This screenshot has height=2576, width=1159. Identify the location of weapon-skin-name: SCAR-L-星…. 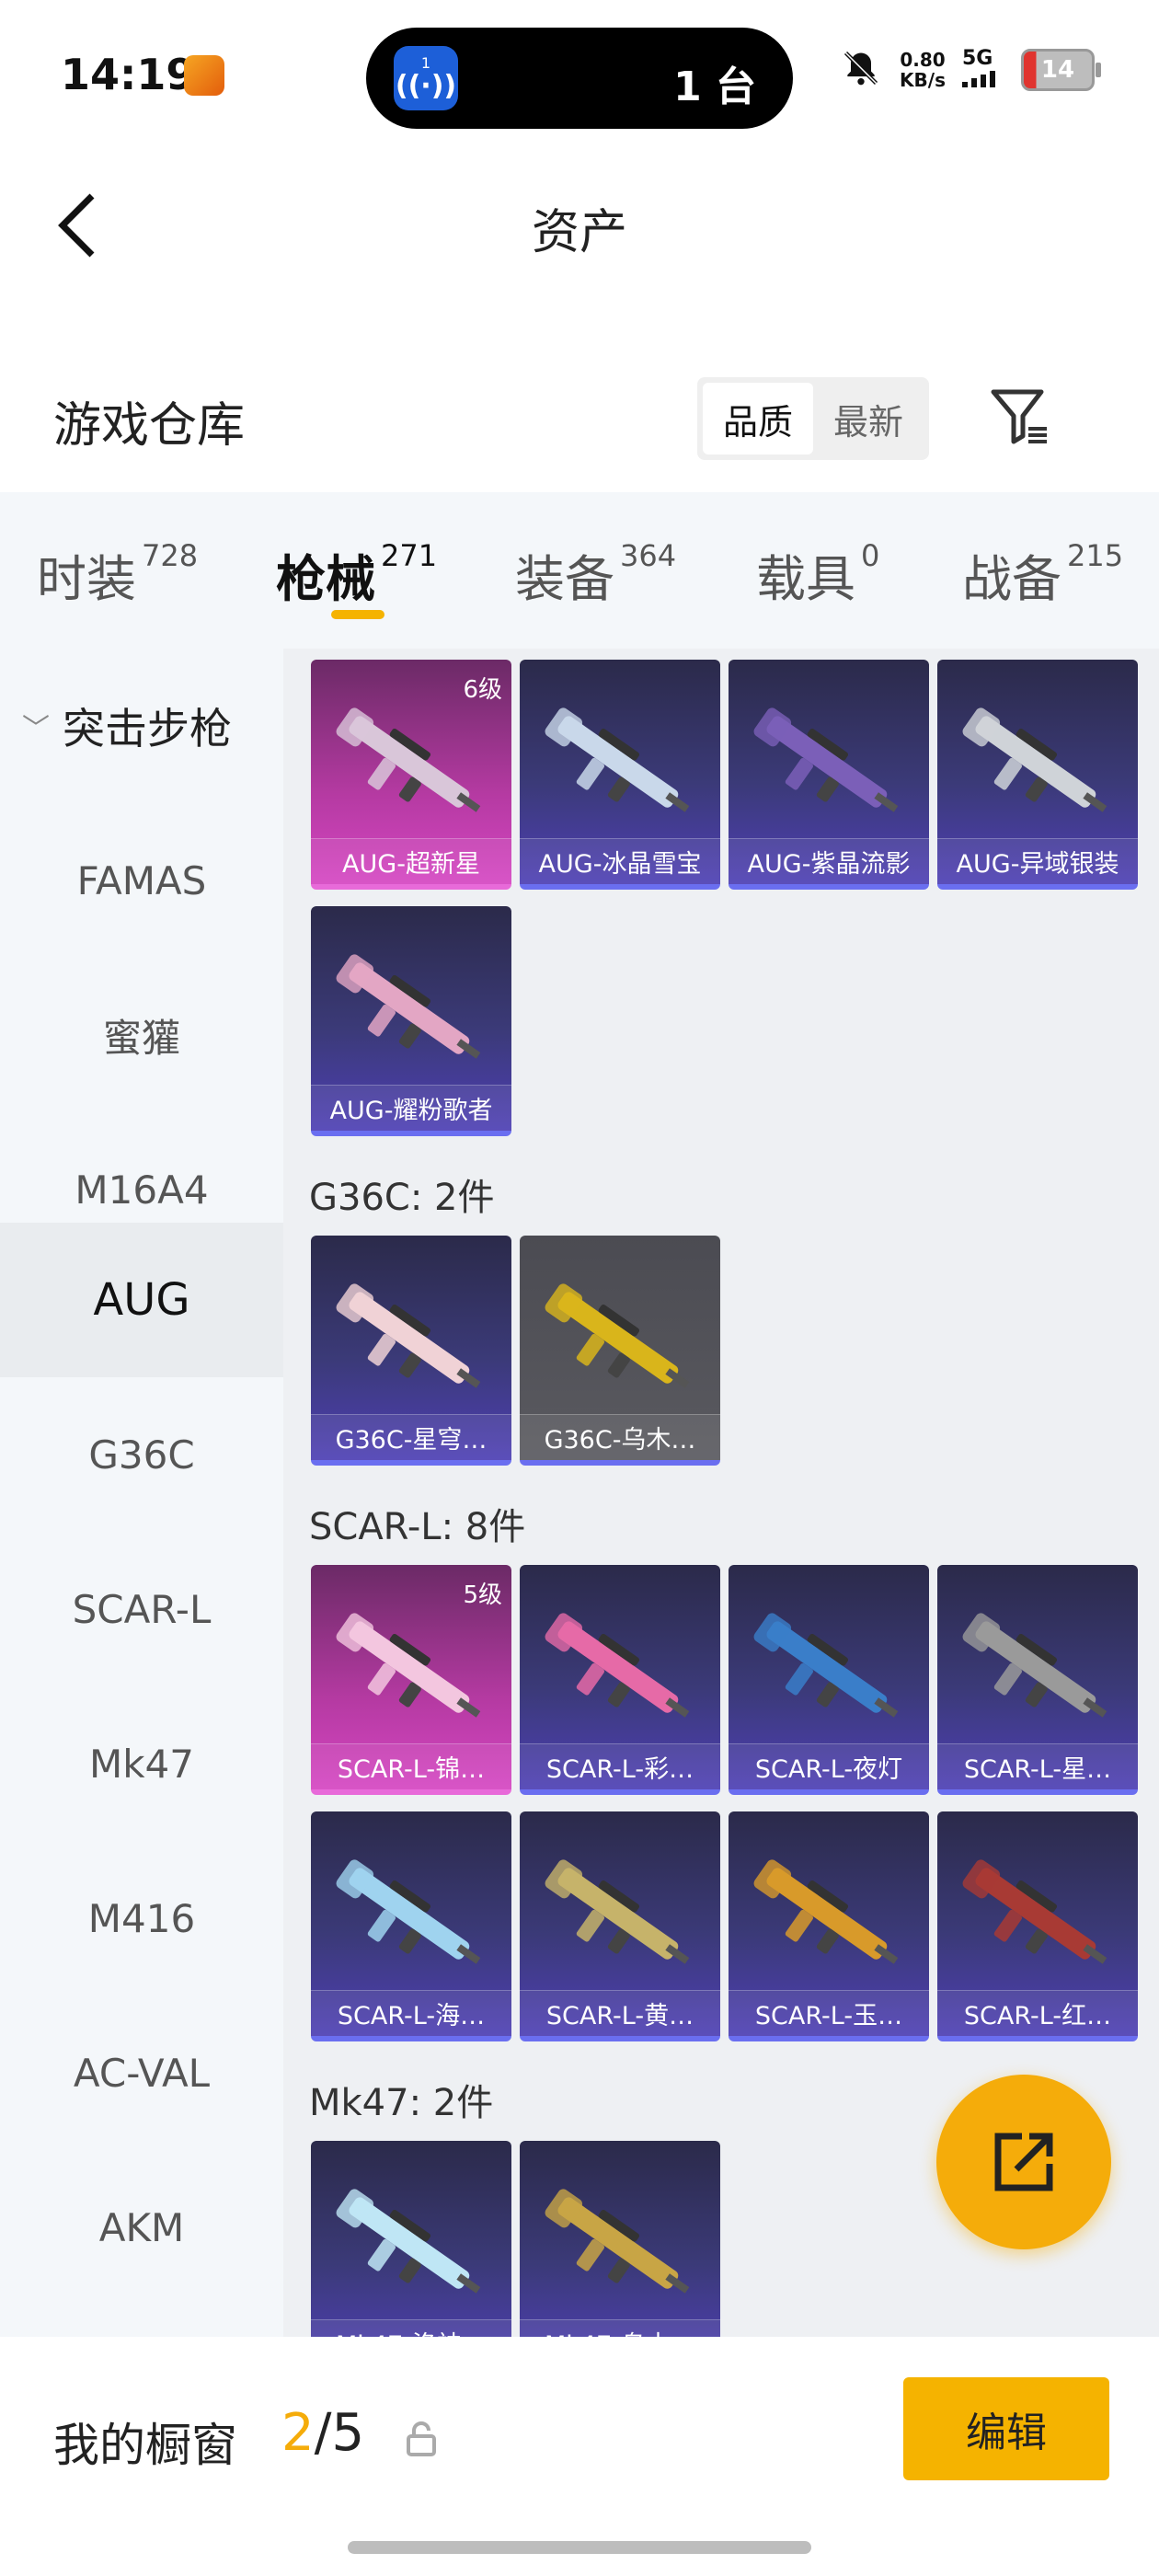
(1037, 1766).